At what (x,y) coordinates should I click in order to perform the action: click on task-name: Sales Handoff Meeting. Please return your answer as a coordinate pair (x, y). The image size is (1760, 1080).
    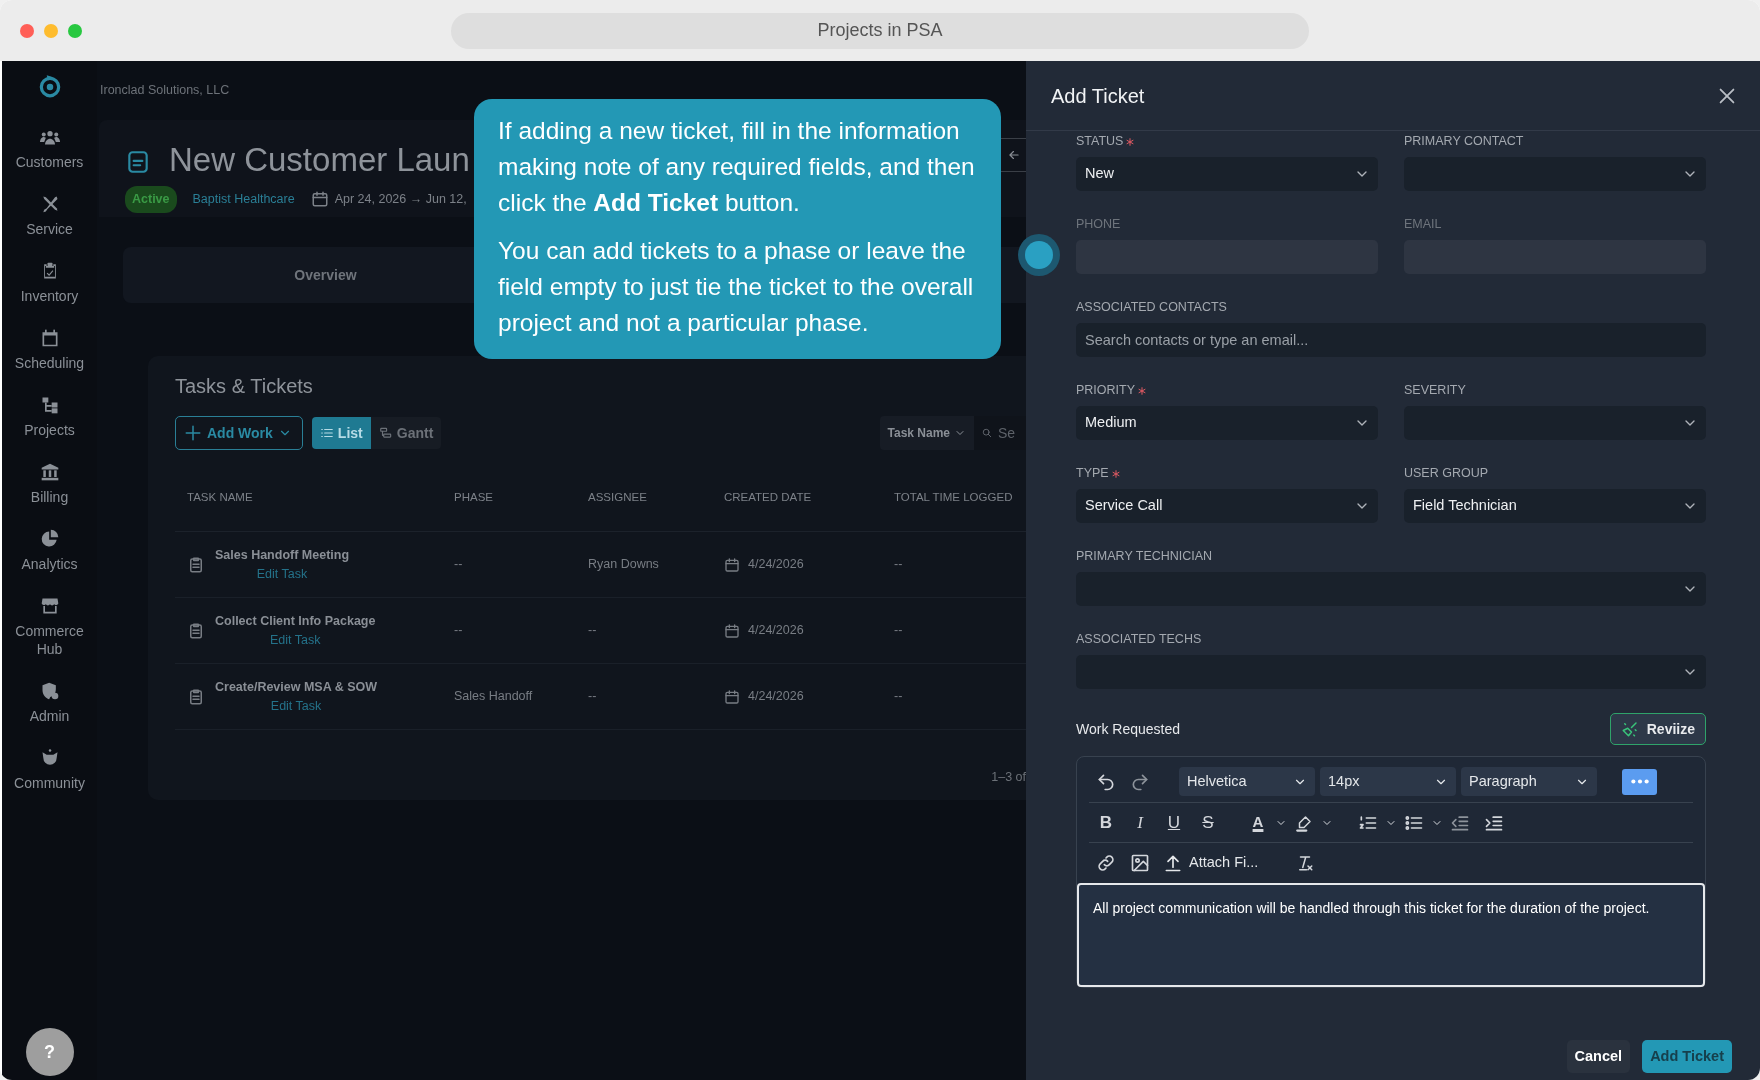
    Looking at the image, I should click on (282, 555).